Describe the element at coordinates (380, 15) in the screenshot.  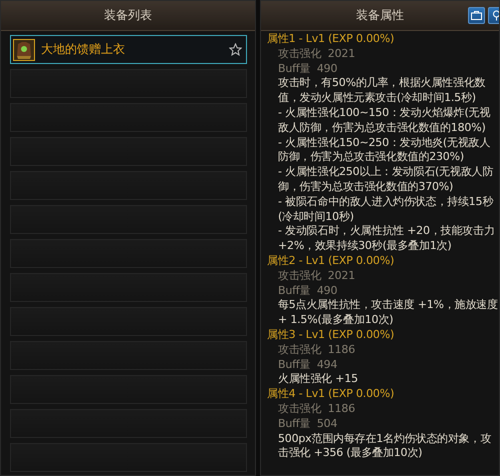
I see `panel-title: 装备属性` at that location.